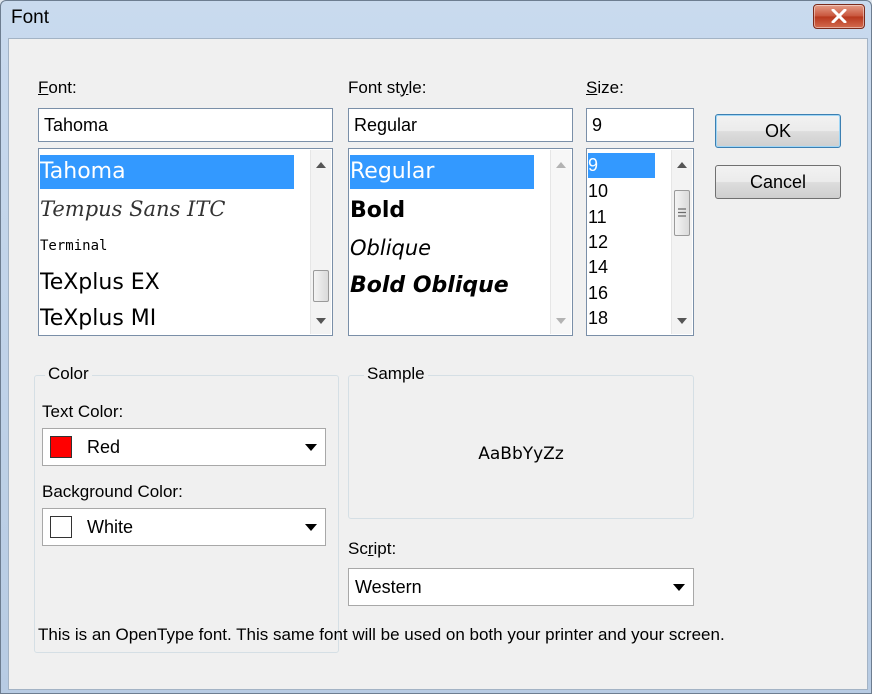  What do you see at coordinates (442, 286) in the screenshot?
I see `list-item: Bold Oblique` at bounding box center [442, 286].